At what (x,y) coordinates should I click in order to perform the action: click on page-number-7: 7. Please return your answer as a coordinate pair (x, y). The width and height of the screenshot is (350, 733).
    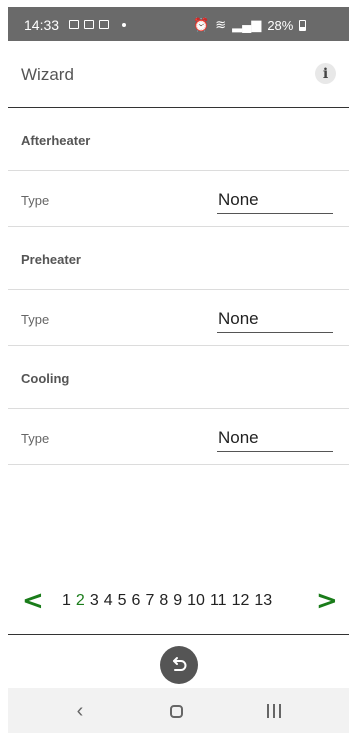
    Looking at the image, I should click on (149, 601).